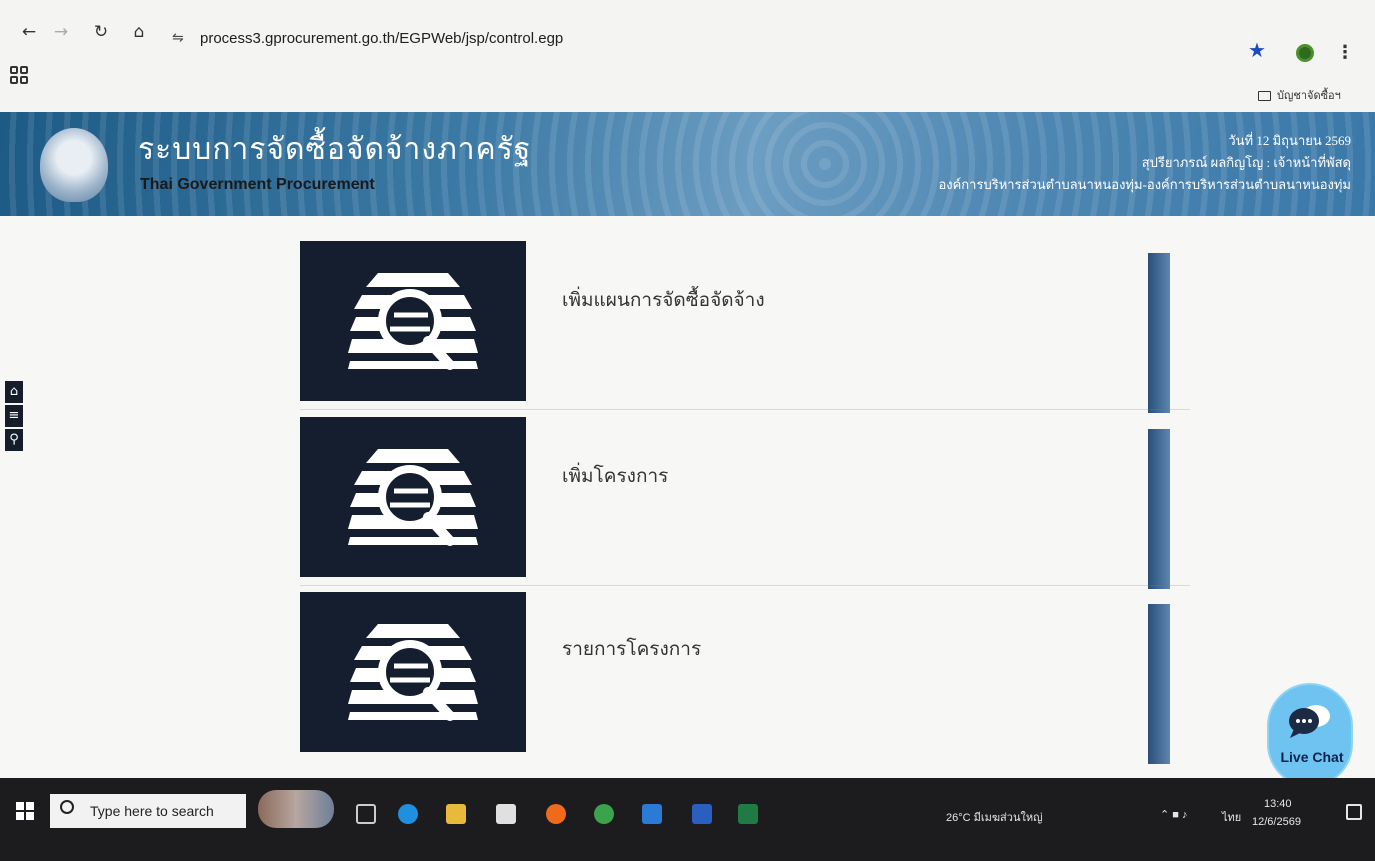 This screenshot has width=1375, height=861. I want to click on word-icon, so click(702, 814).